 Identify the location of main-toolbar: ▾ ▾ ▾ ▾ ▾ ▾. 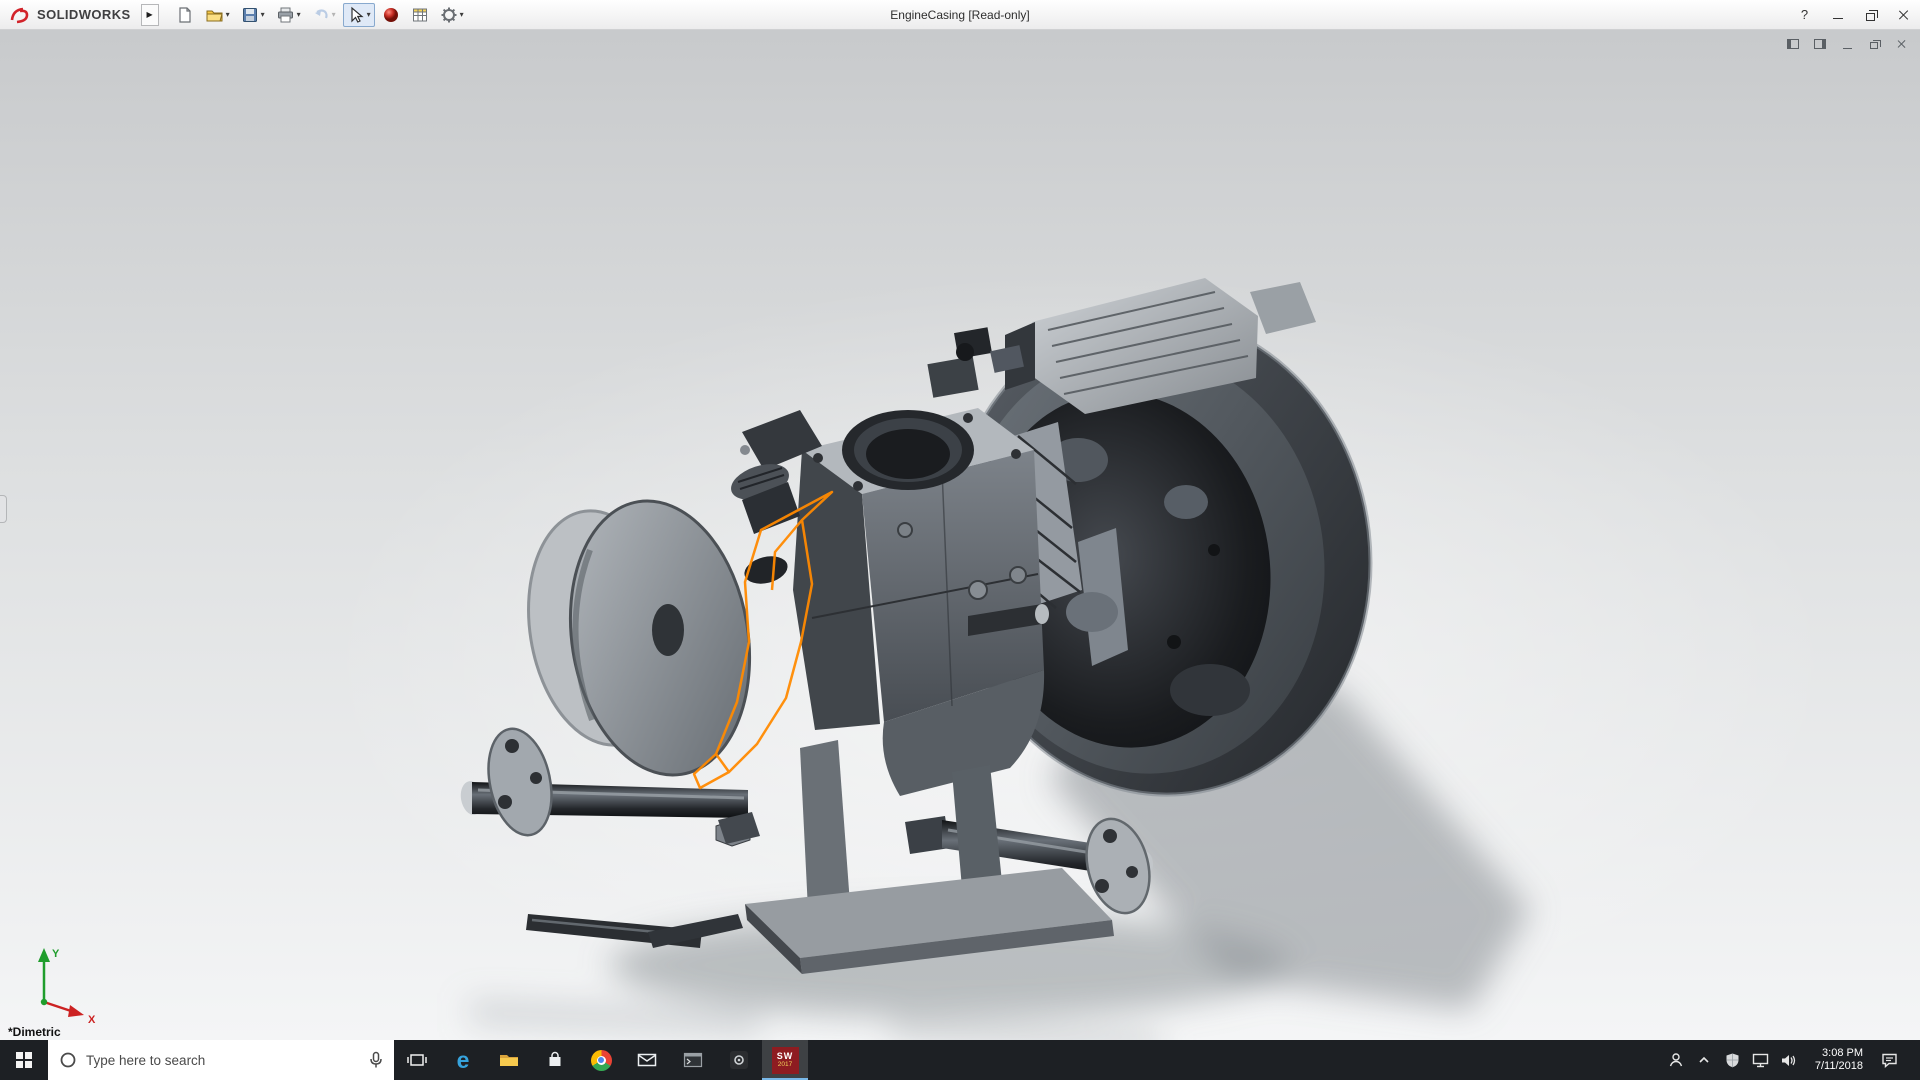
(318, 14).